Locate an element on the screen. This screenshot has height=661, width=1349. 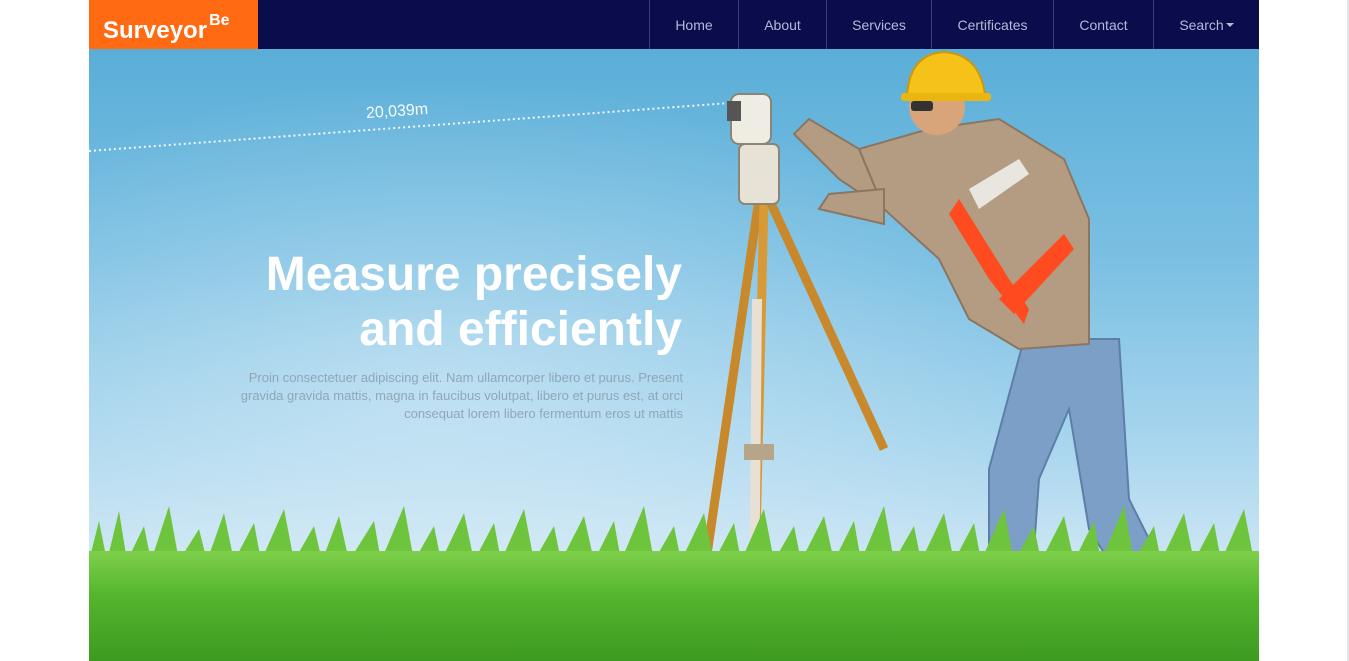
brand-logo: Surveyor Be is located at coordinates (173, 24).